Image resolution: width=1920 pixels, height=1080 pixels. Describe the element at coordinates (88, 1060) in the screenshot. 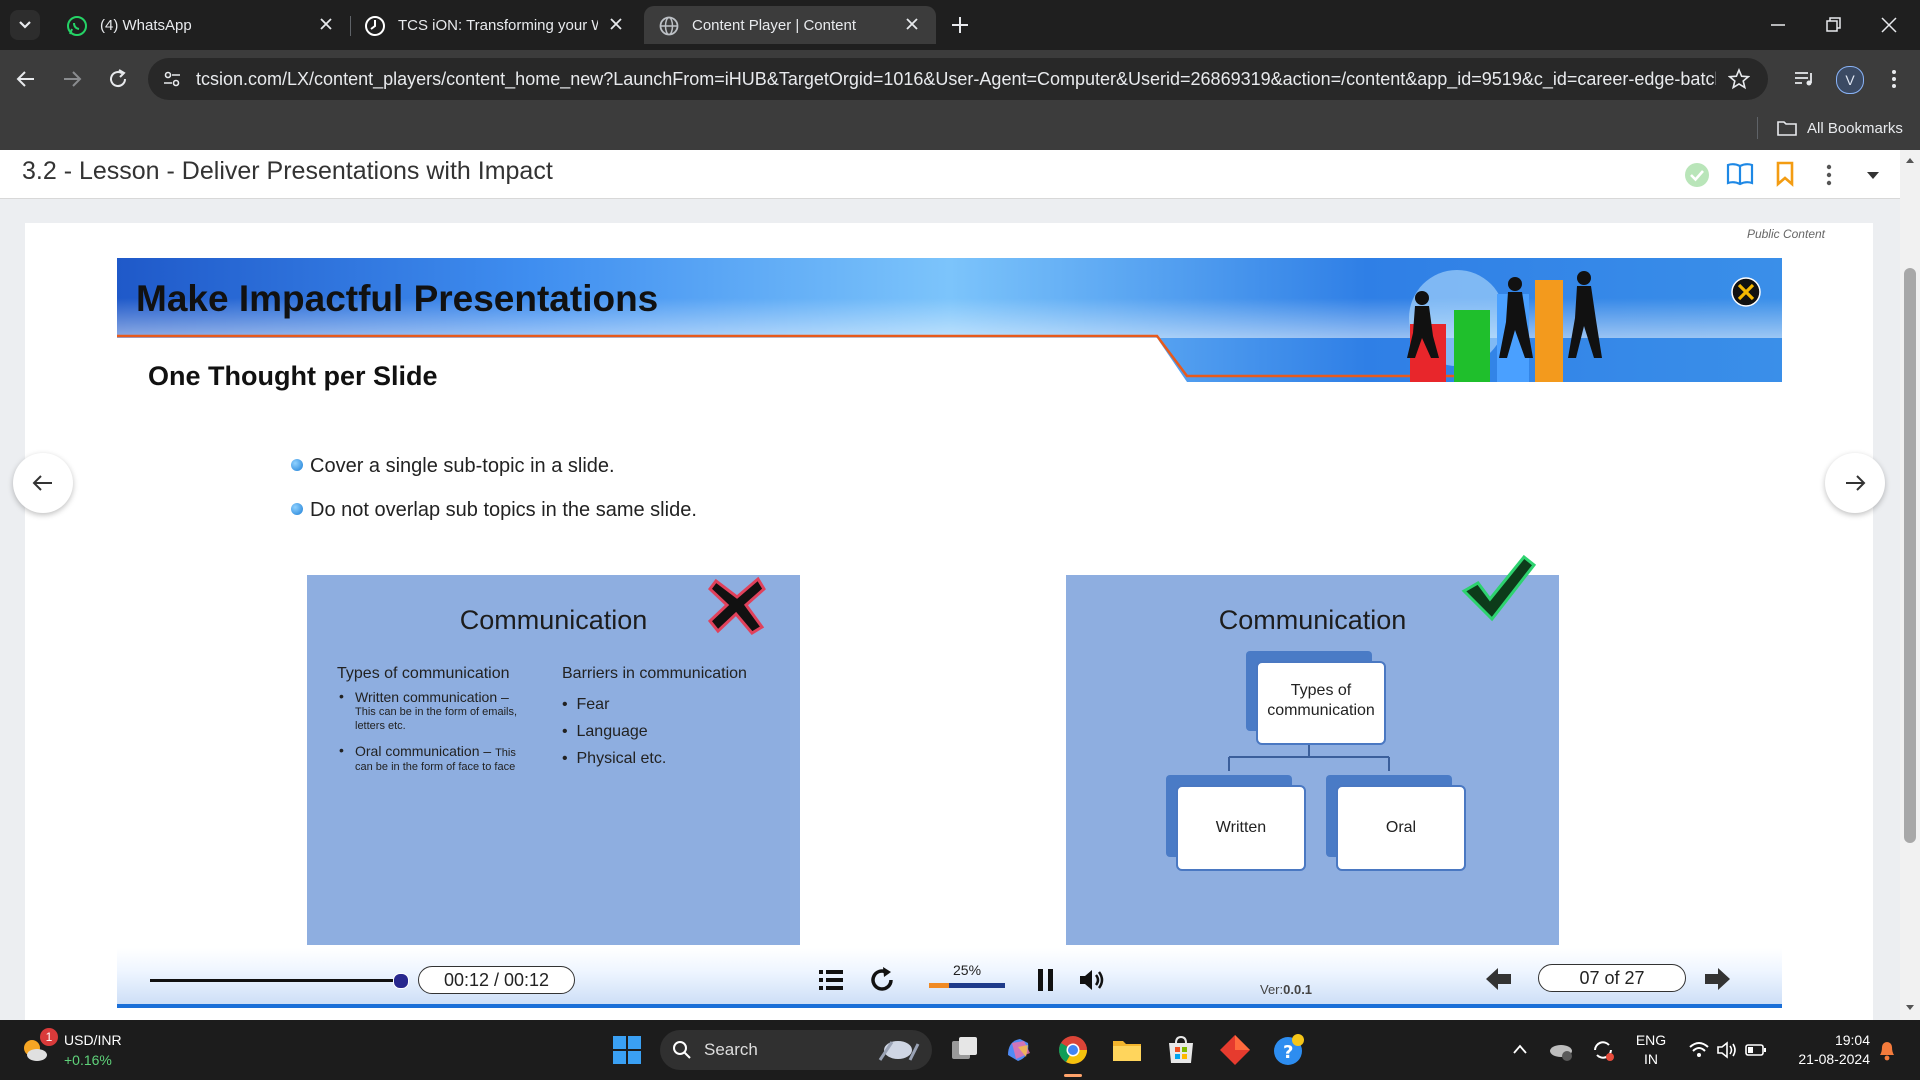

I see `ticker-change: +0.16%` at that location.